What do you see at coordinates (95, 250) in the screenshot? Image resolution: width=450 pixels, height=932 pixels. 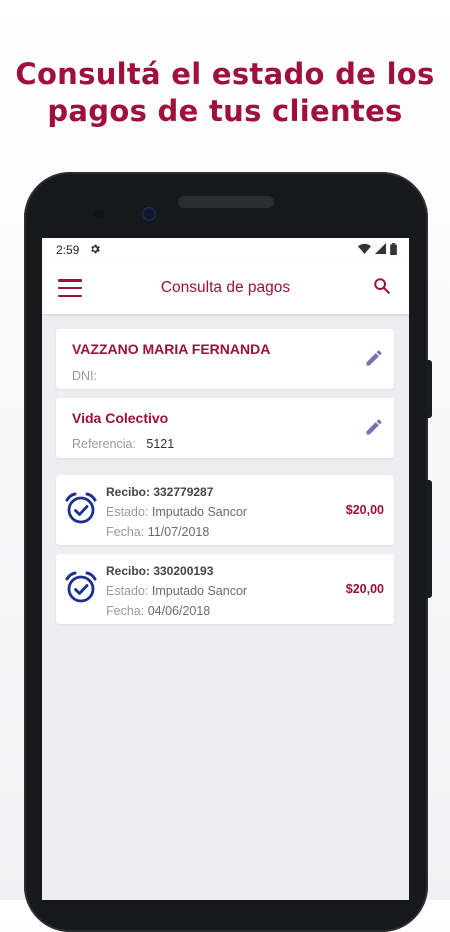 I see `gear-icon` at bounding box center [95, 250].